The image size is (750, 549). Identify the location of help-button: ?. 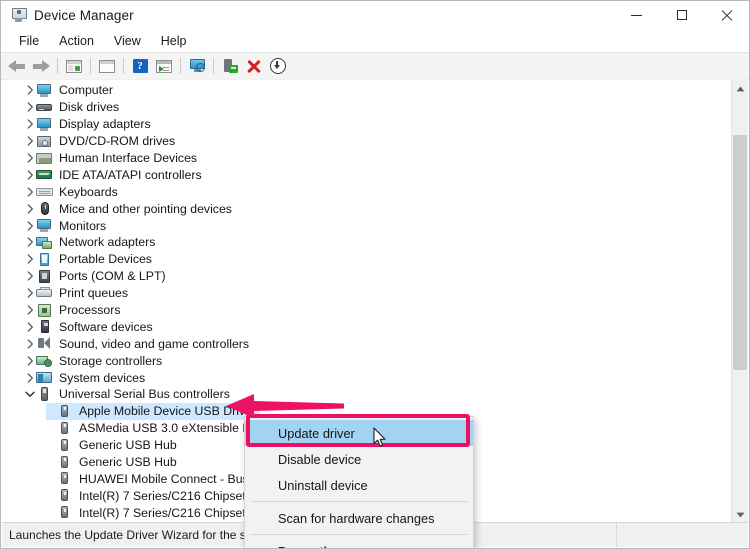
(140, 66).